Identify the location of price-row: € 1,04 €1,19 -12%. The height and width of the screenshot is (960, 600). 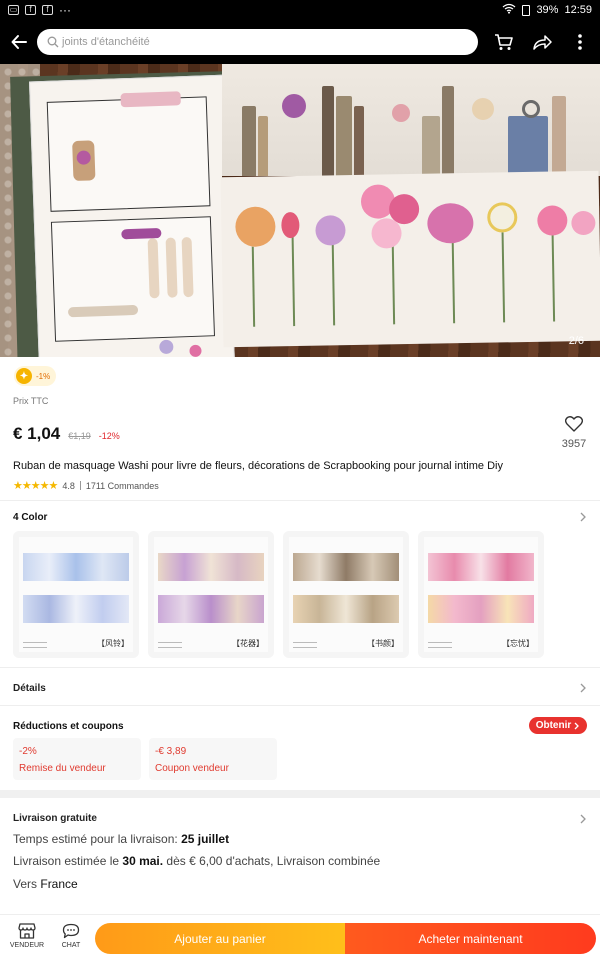
(66, 434).